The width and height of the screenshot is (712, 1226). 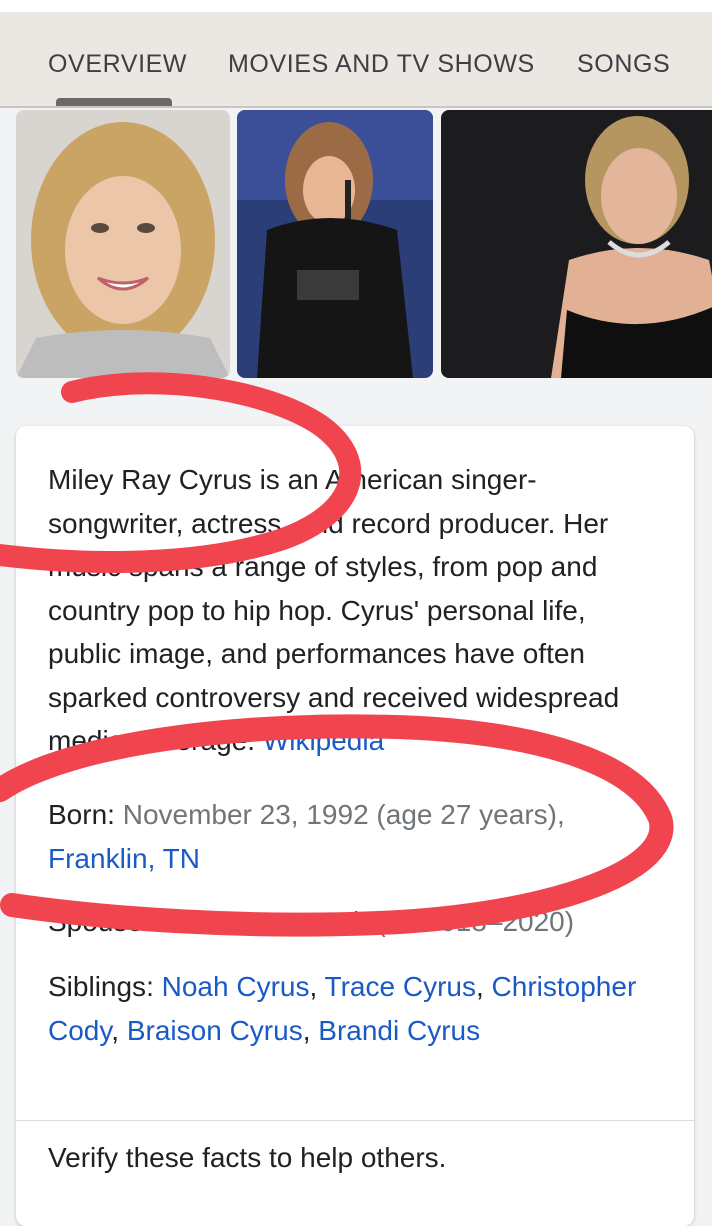 I want to click on top-band, so click(x=356, y=6).